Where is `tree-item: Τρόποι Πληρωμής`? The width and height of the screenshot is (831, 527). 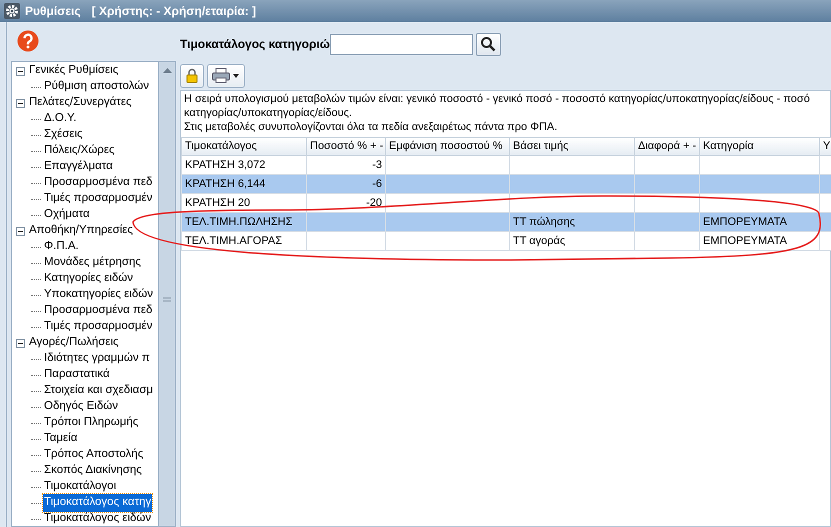
tree-item: Τρόποι Πληρωμής is located at coordinates (91, 423).